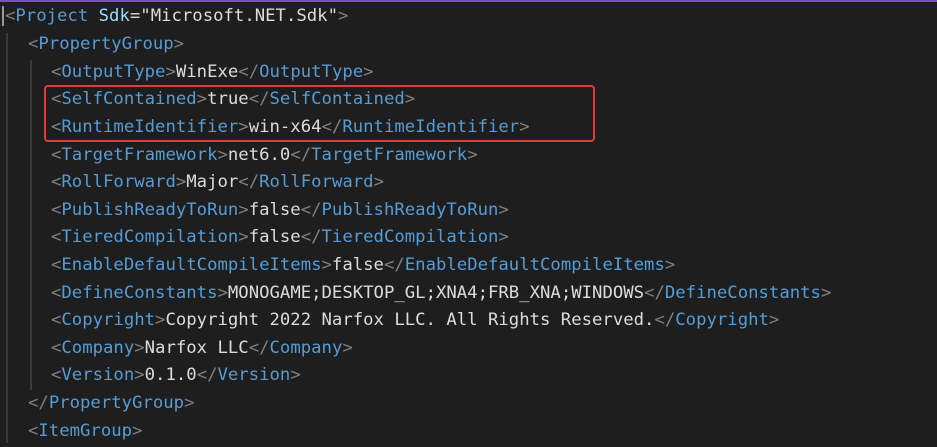  I want to click on code-line-property: <Version>0.1.0</Version>, so click(176, 375).